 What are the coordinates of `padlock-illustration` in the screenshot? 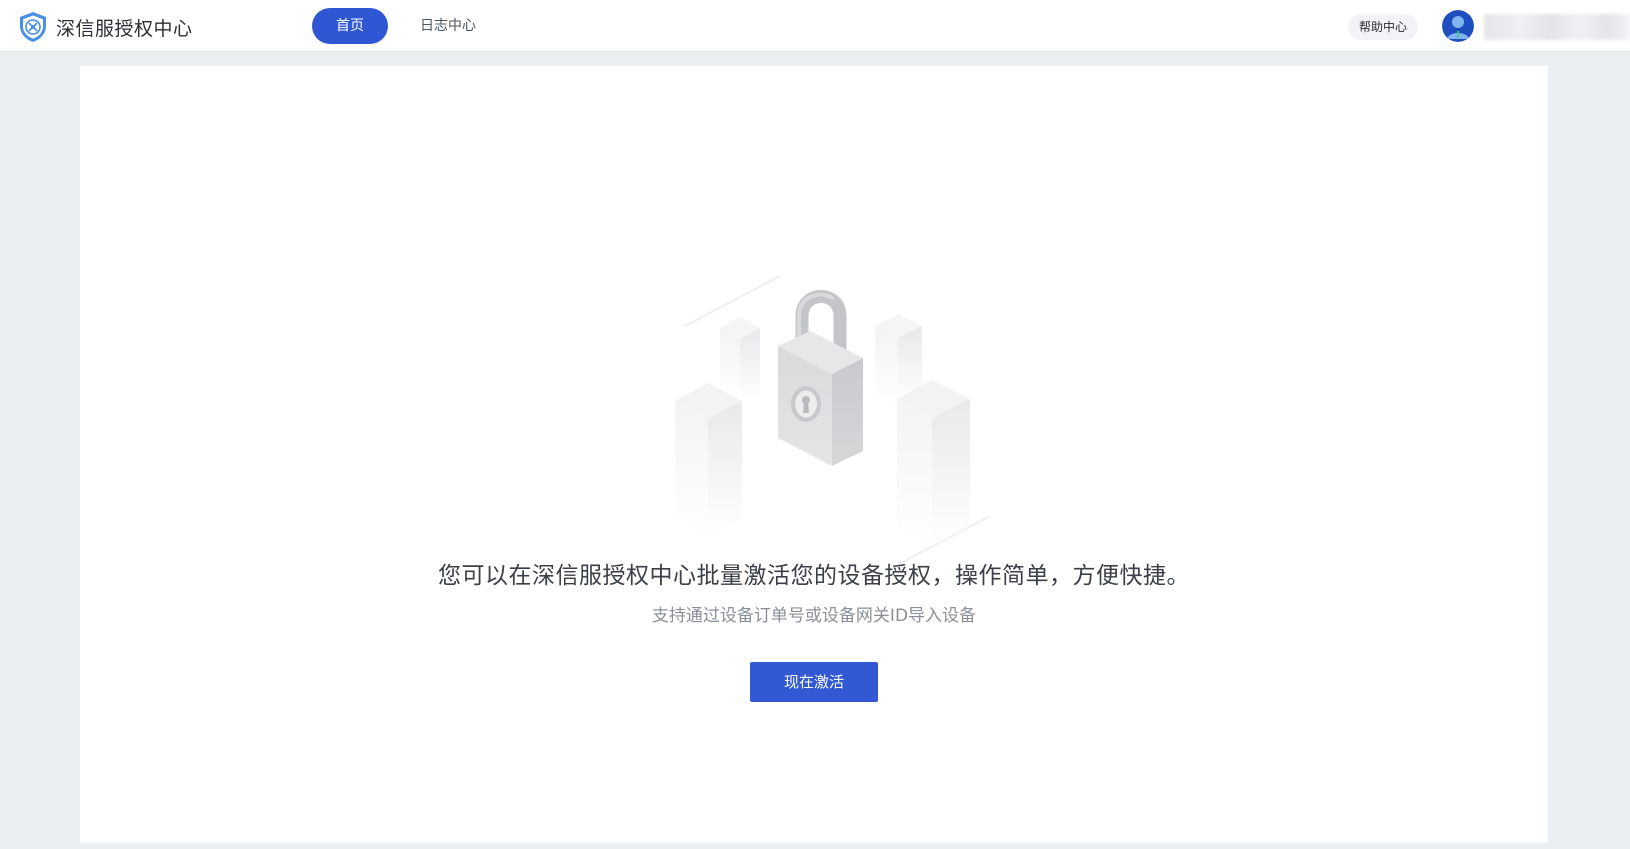 It's located at (820, 421).